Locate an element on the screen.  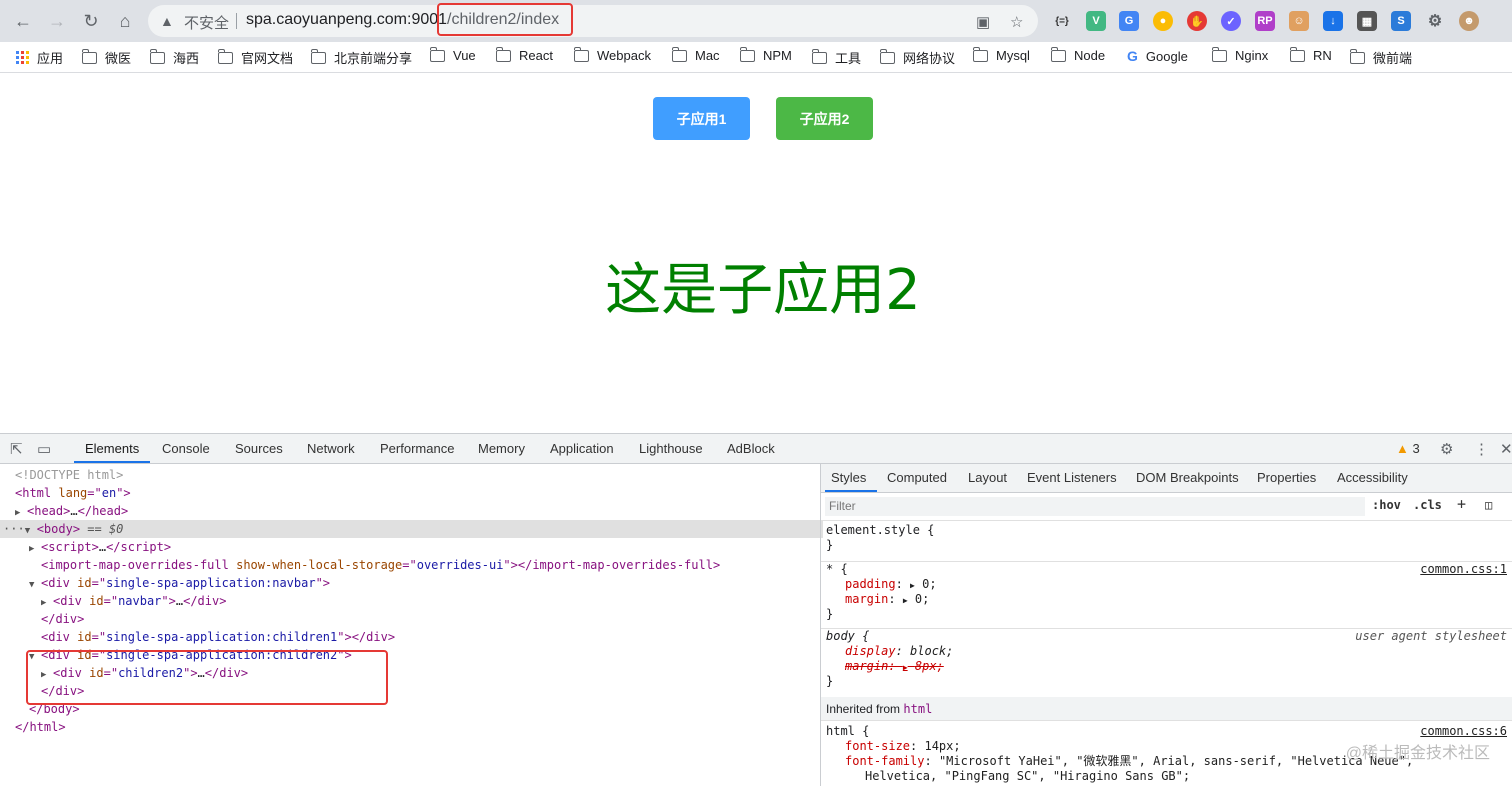
bookmark-folder: Vue is located at coordinates (452, 54).